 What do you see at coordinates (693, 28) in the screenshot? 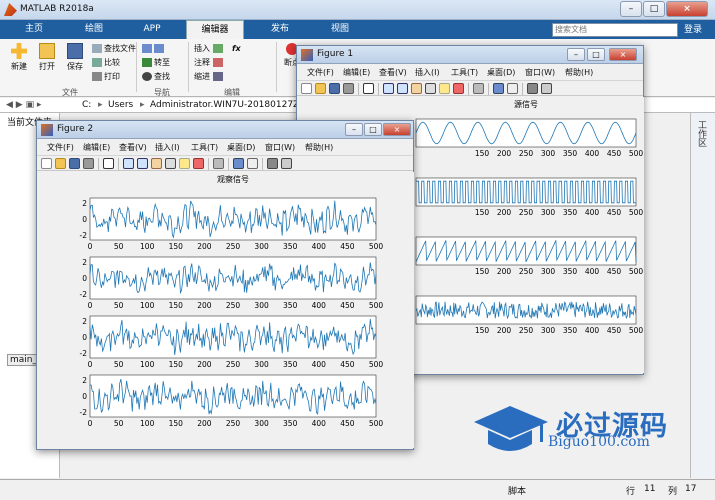
I see `login-button: 登录` at bounding box center [693, 28].